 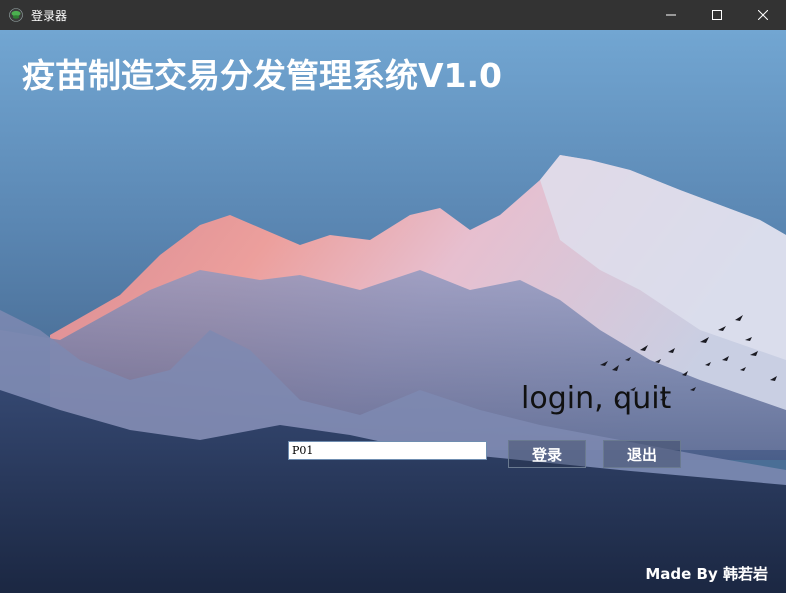 I want to click on window-controls, so click(x=717, y=15).